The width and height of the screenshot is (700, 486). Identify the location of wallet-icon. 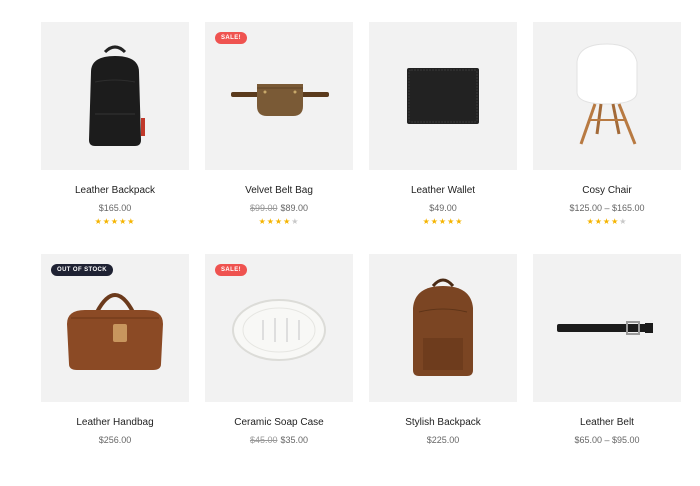
(443, 96).